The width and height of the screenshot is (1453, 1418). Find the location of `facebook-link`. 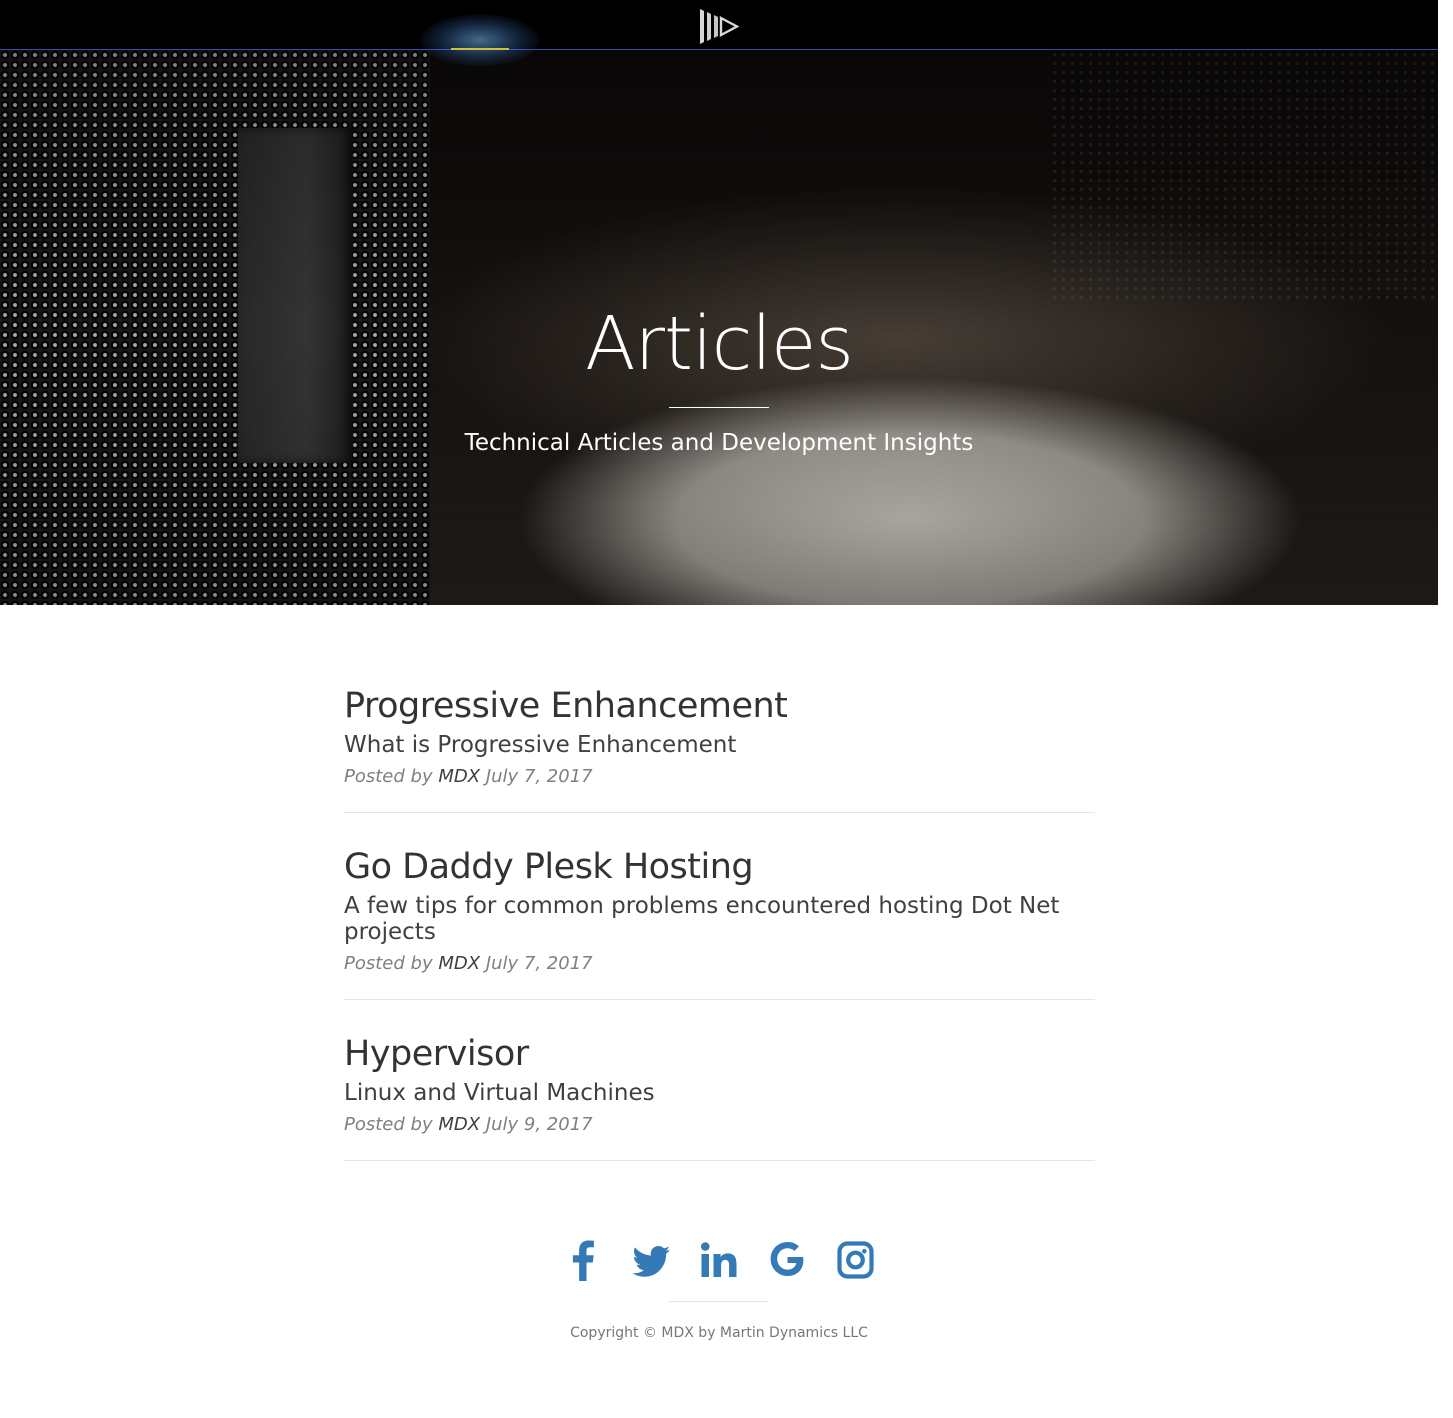

facebook-link is located at coordinates (583, 1260).